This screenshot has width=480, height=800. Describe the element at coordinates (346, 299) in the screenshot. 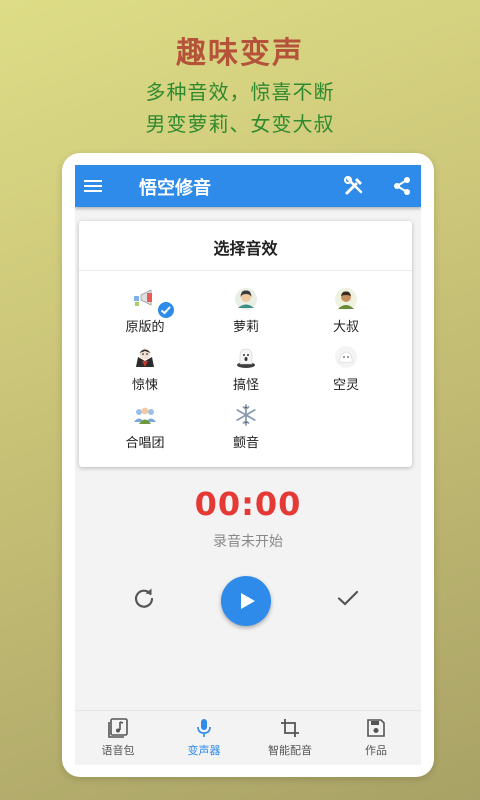

I see `man-avatar-icon` at that location.